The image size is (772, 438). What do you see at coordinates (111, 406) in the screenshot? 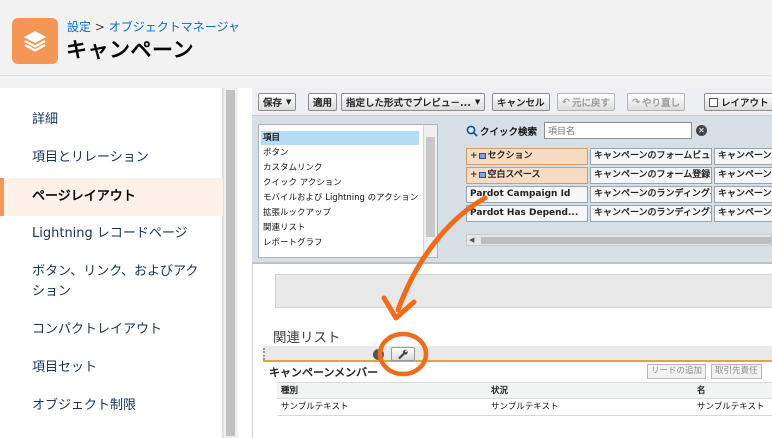
I see `nav-item-object-limits: オブジェクト制限` at bounding box center [111, 406].